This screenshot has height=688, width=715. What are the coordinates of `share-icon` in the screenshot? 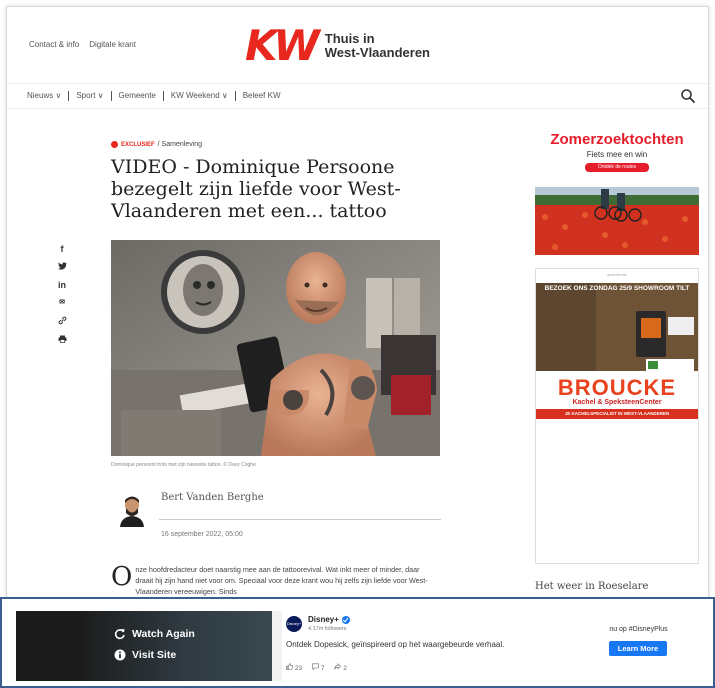 It's located at (338, 666).